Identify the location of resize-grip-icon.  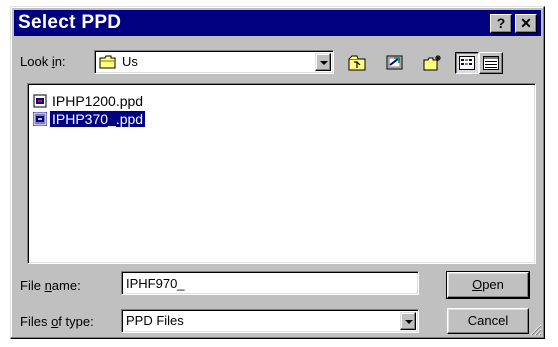
(536, 330).